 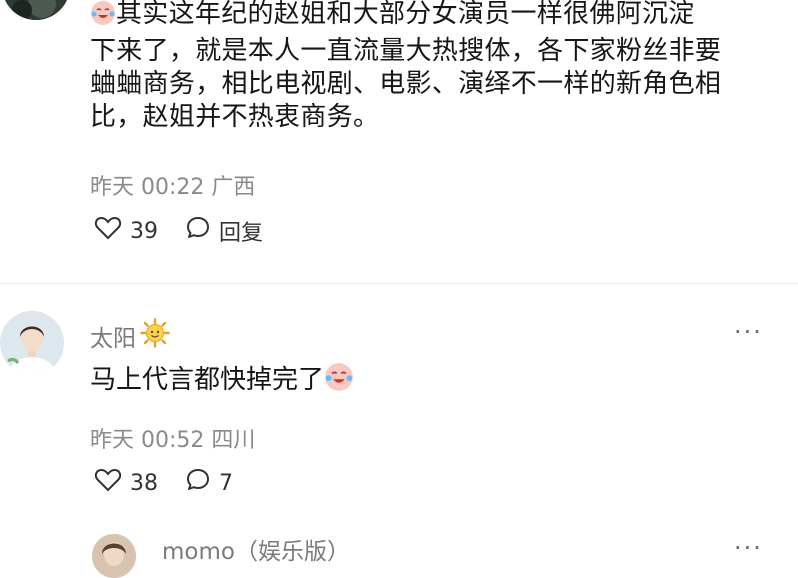 What do you see at coordinates (233, 187) in the screenshot?
I see `comment-location: 广西` at bounding box center [233, 187].